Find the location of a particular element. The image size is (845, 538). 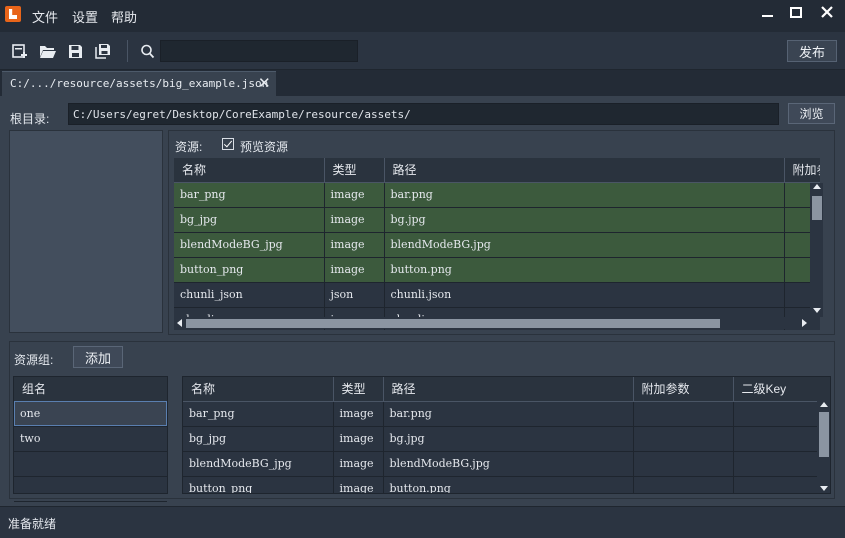

group-resource-row: bg_jpg image bg.jpg is located at coordinates (506, 439).